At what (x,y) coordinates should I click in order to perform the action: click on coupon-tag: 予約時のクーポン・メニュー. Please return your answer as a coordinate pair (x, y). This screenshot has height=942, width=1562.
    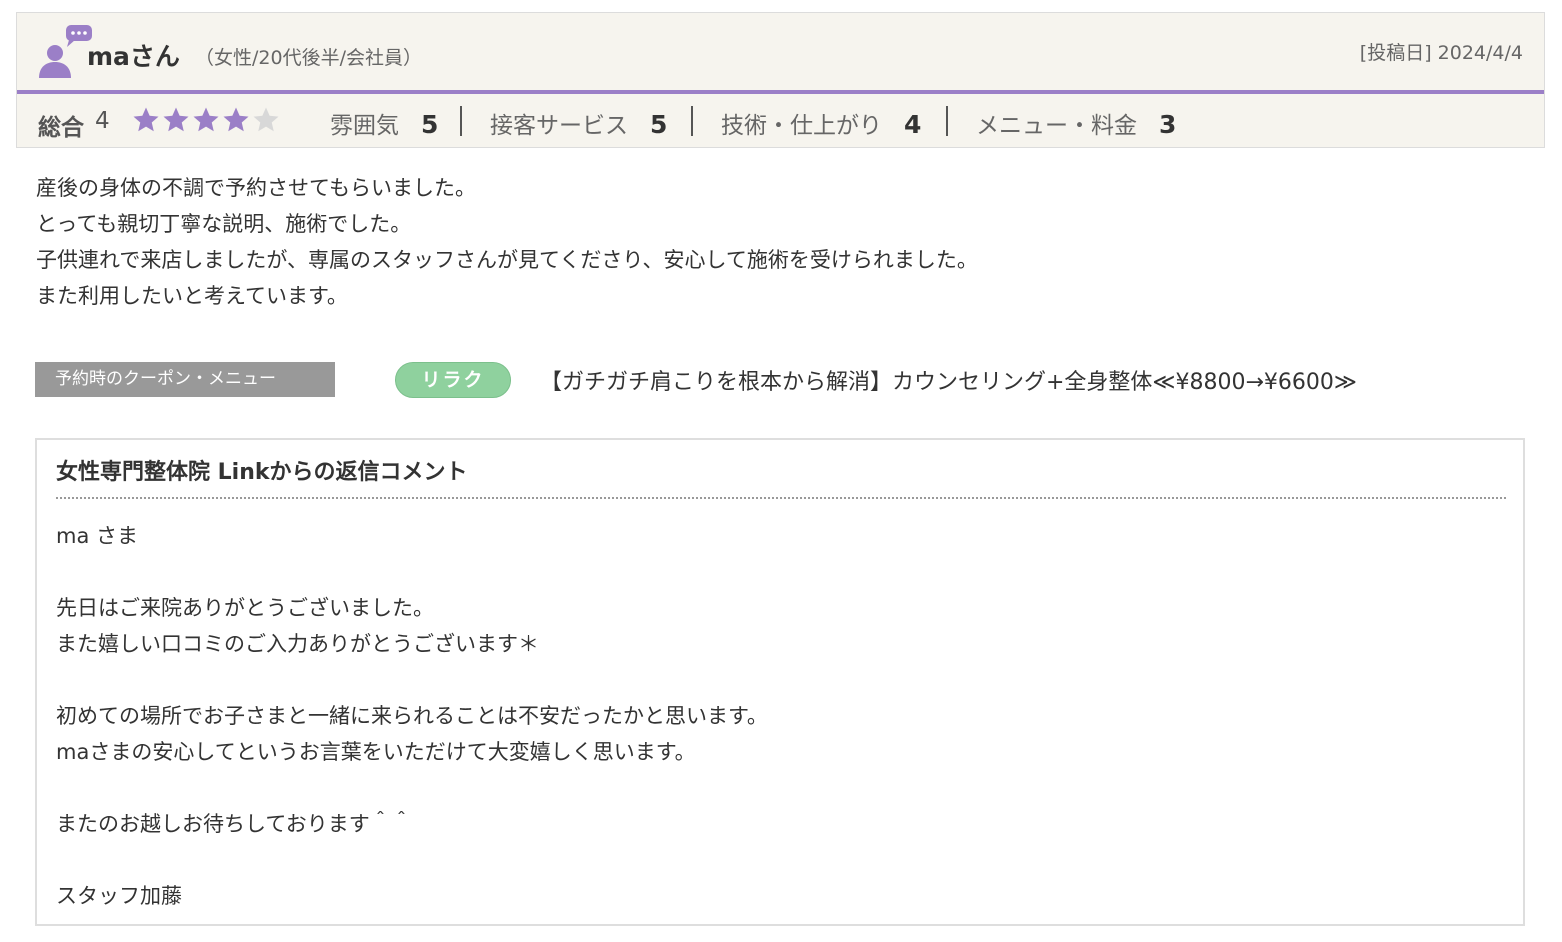
    Looking at the image, I should click on (185, 379).